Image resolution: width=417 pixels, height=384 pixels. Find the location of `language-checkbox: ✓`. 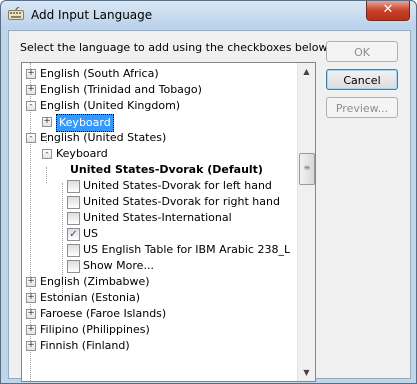

language-checkbox: ✓ is located at coordinates (73, 234).